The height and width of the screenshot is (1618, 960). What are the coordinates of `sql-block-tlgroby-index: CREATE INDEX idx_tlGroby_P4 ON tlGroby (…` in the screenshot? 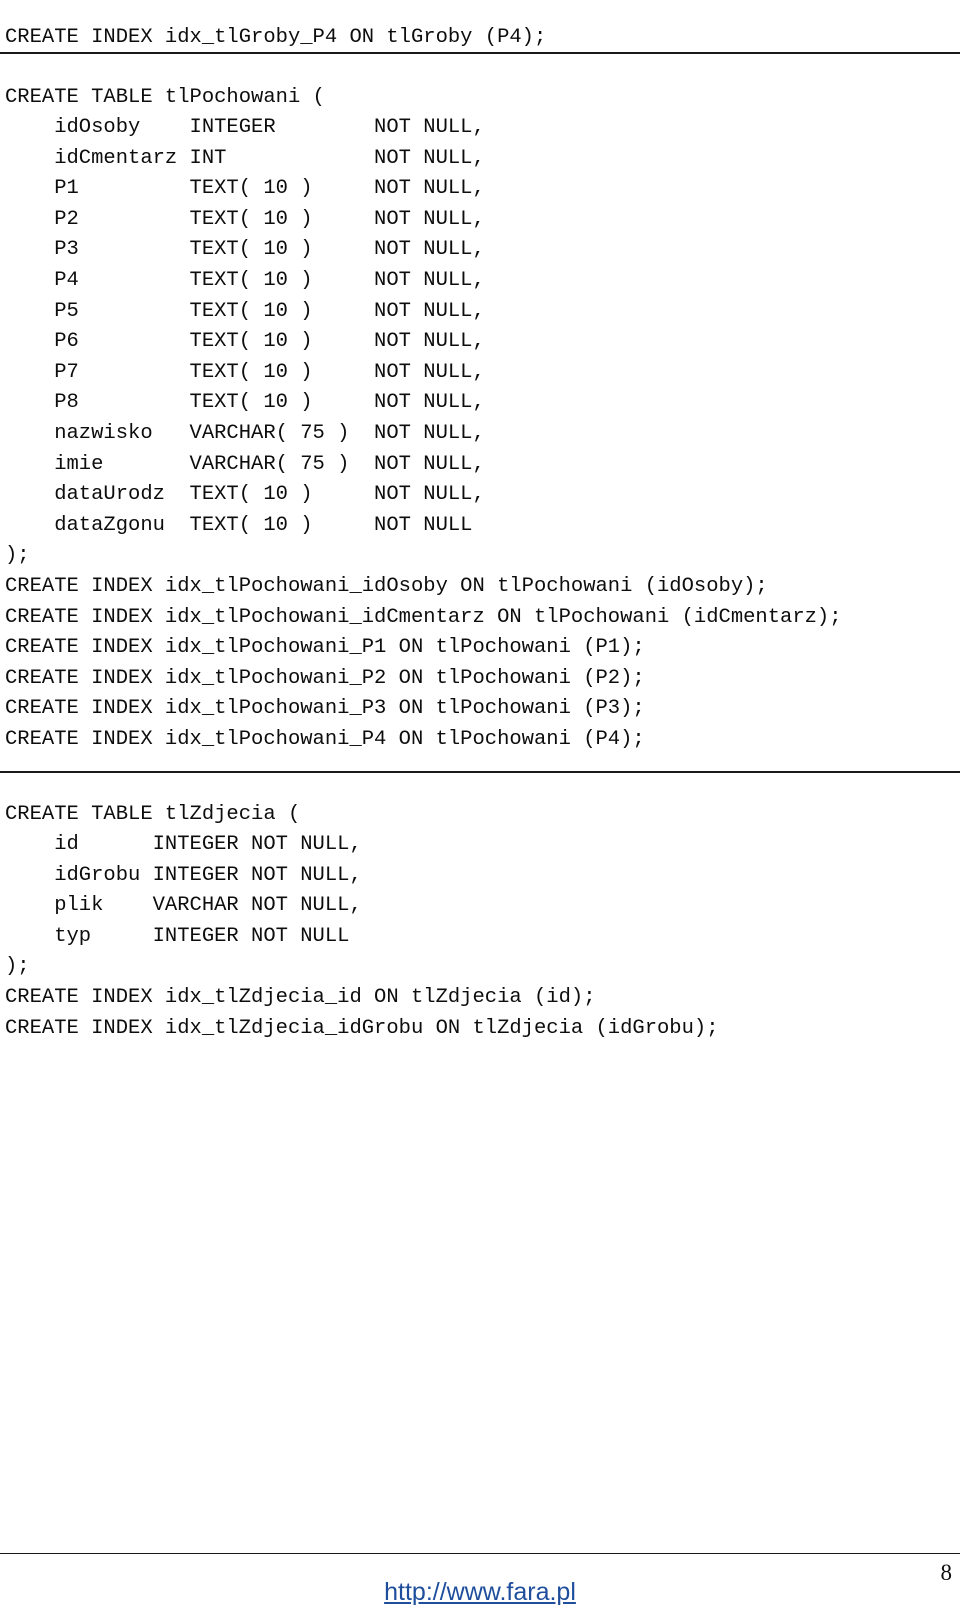 It's located at (276, 37).